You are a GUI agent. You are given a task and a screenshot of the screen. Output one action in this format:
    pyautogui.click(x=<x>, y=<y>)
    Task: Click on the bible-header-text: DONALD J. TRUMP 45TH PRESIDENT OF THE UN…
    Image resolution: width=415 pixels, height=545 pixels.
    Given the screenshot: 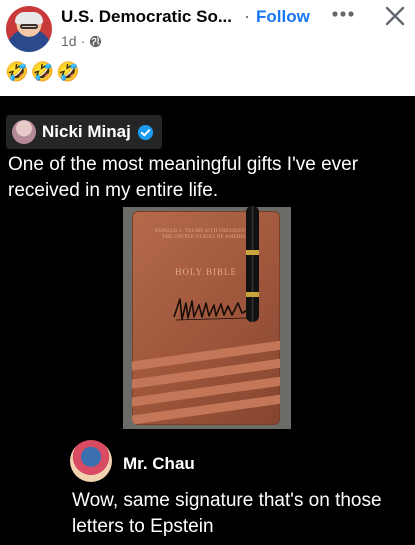 What is the action you would take?
    pyautogui.click(x=206, y=234)
    